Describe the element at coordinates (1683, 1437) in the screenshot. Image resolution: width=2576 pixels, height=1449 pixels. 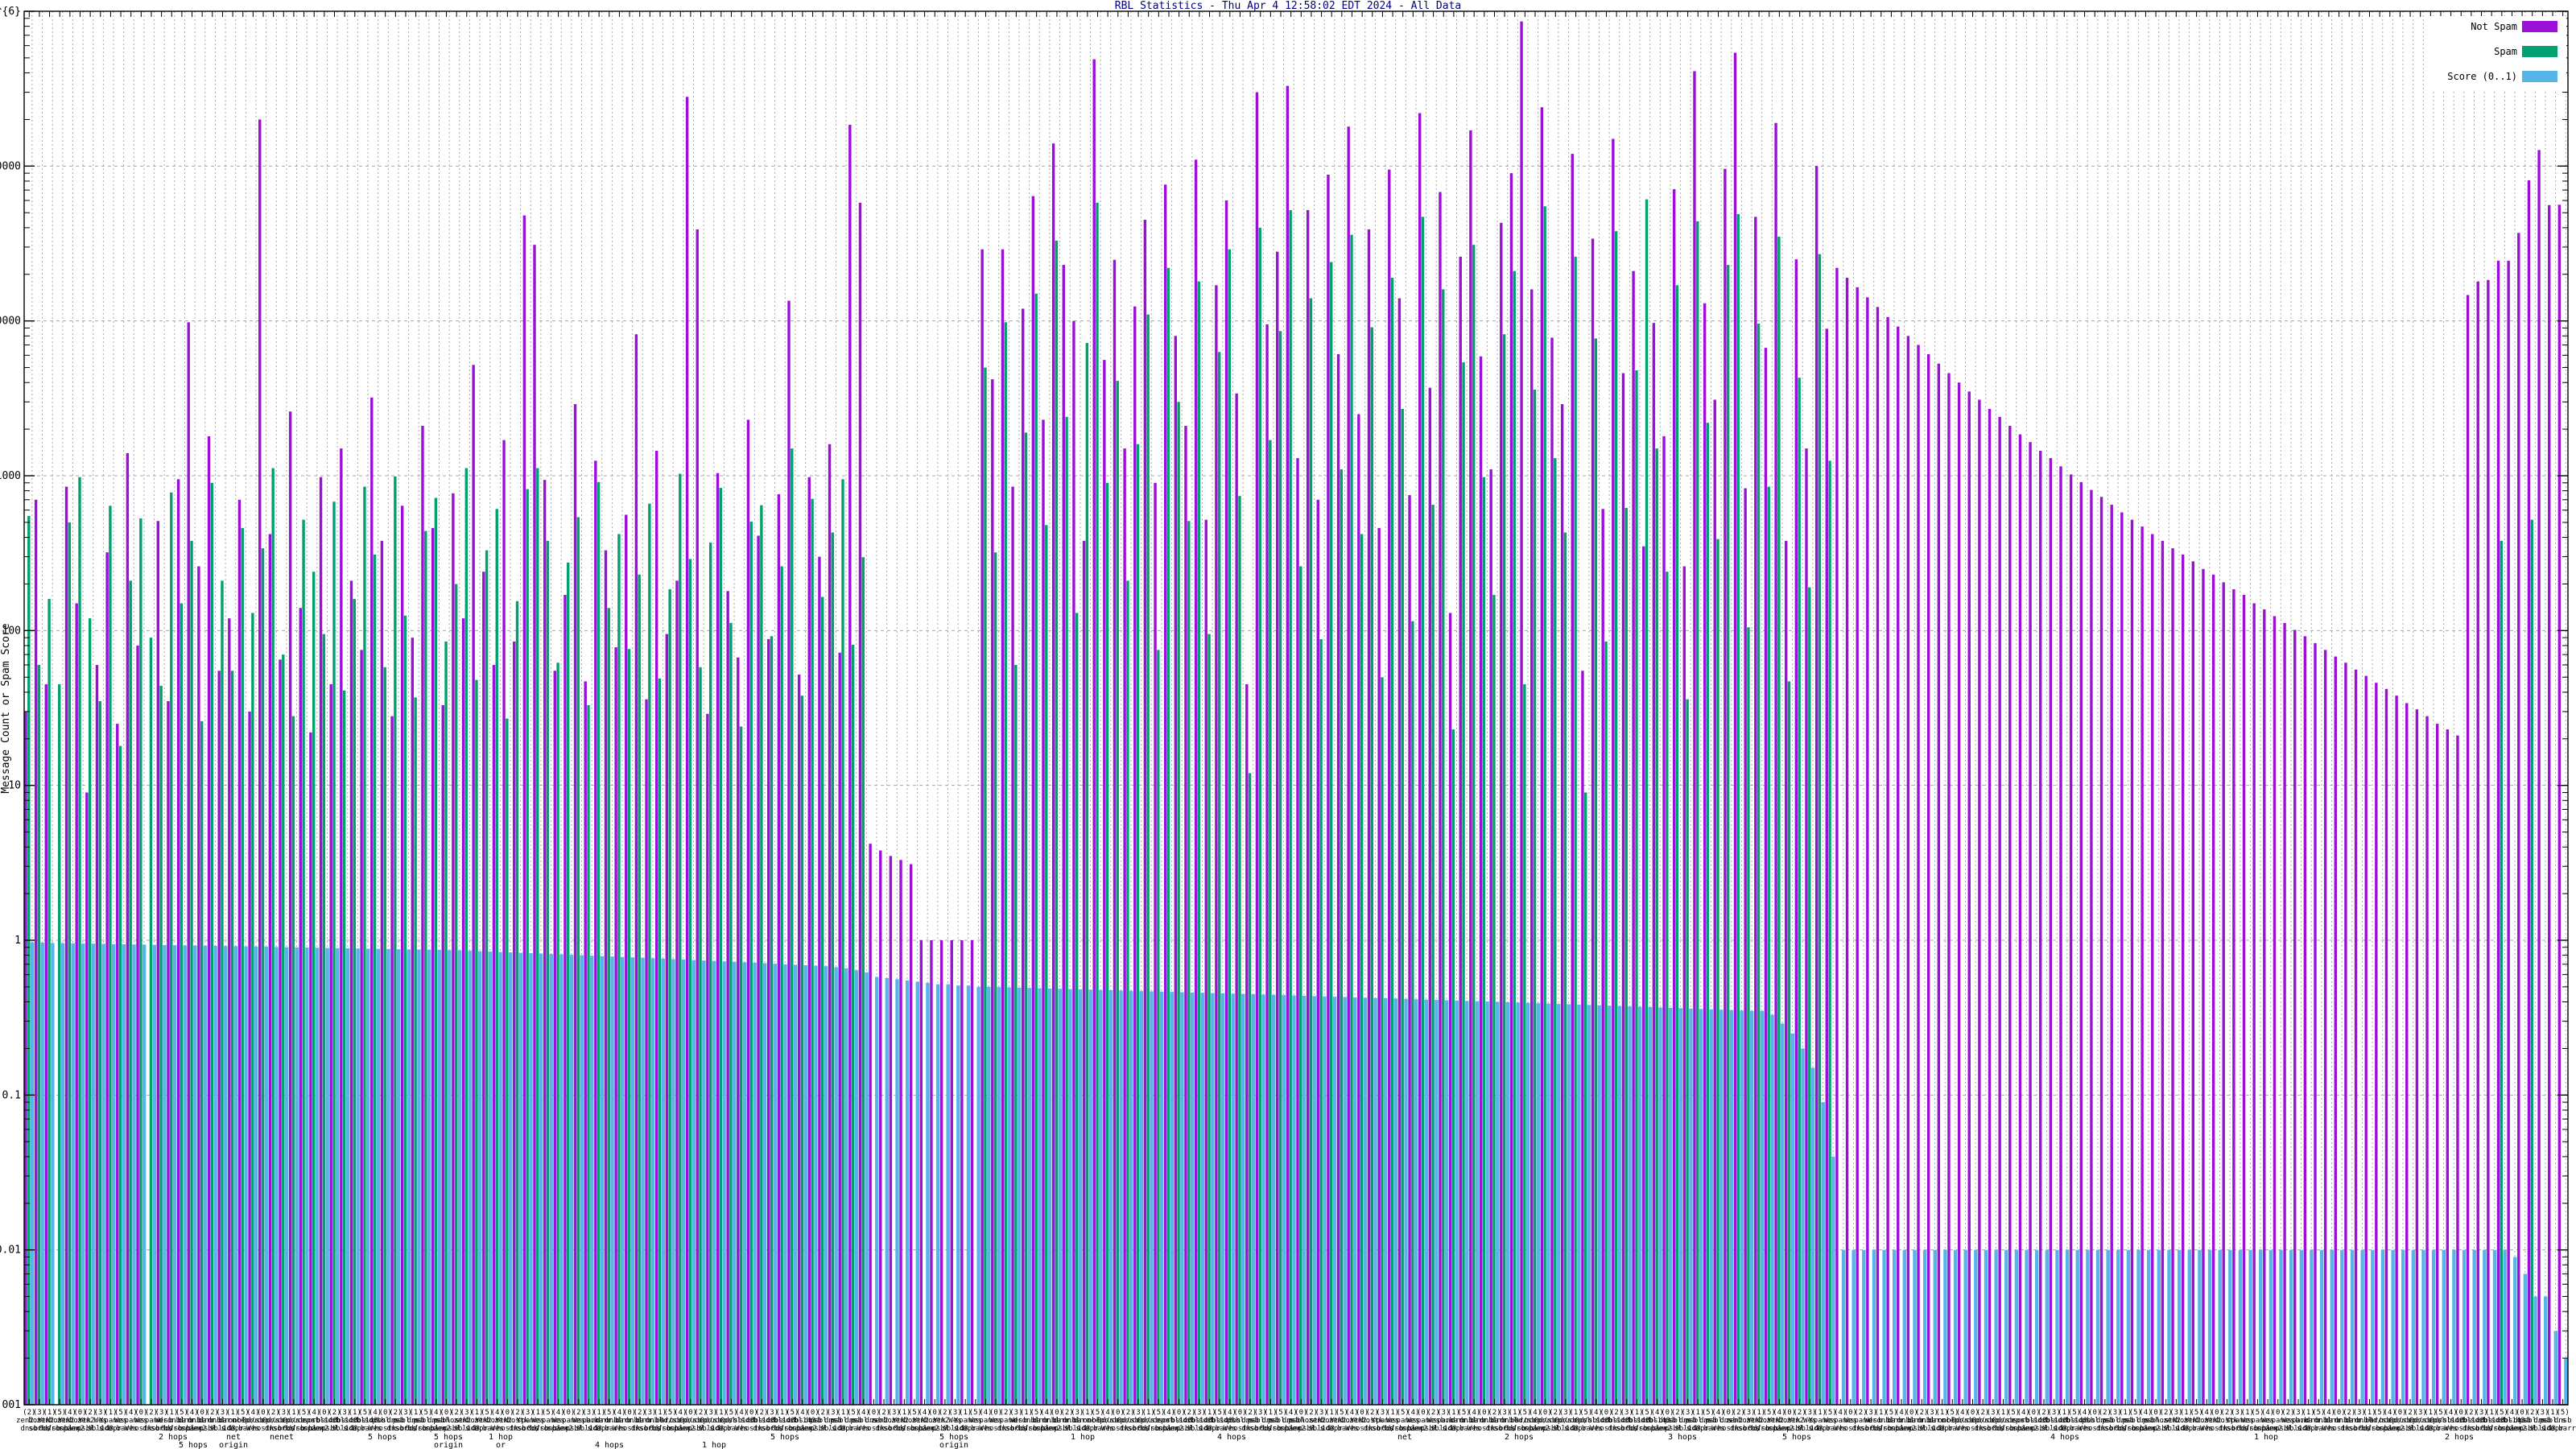
I see `x-sublabel: 3 hops` at that location.